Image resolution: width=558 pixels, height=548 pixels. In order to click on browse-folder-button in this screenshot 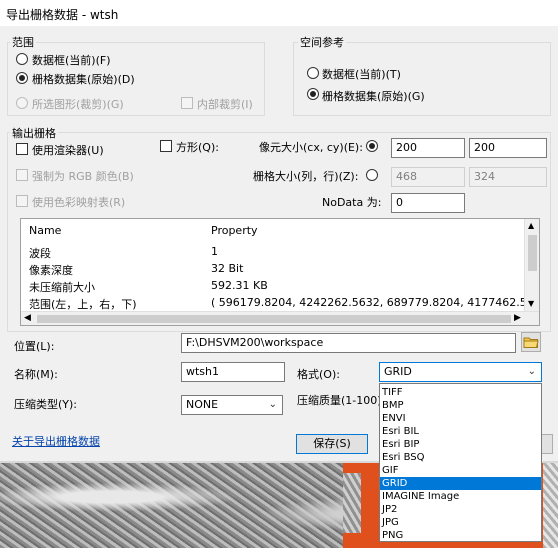, I will do `click(531, 342)`.